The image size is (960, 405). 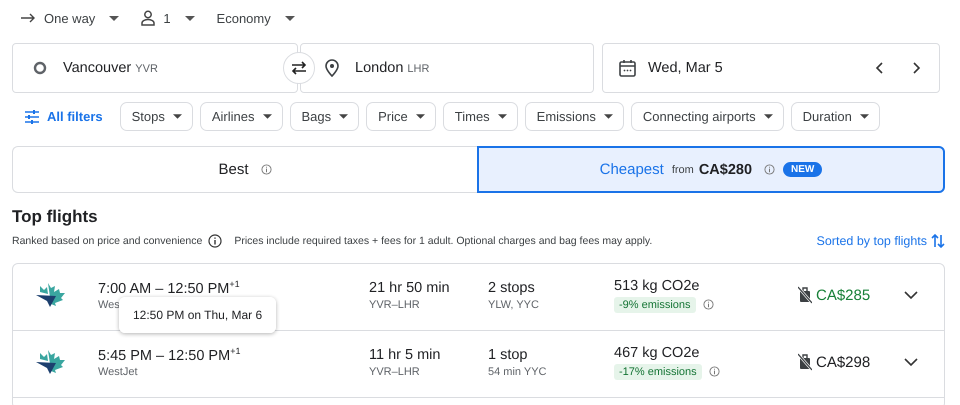 What do you see at coordinates (711, 169) in the screenshot?
I see `sort-tab: Cheapest from CA$280 NEW` at bounding box center [711, 169].